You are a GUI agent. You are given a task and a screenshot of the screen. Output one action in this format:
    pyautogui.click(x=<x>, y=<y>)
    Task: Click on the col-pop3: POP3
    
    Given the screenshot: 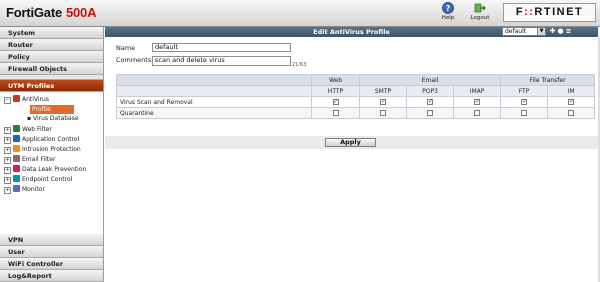 What is the action you would take?
    pyautogui.click(x=430, y=91)
    